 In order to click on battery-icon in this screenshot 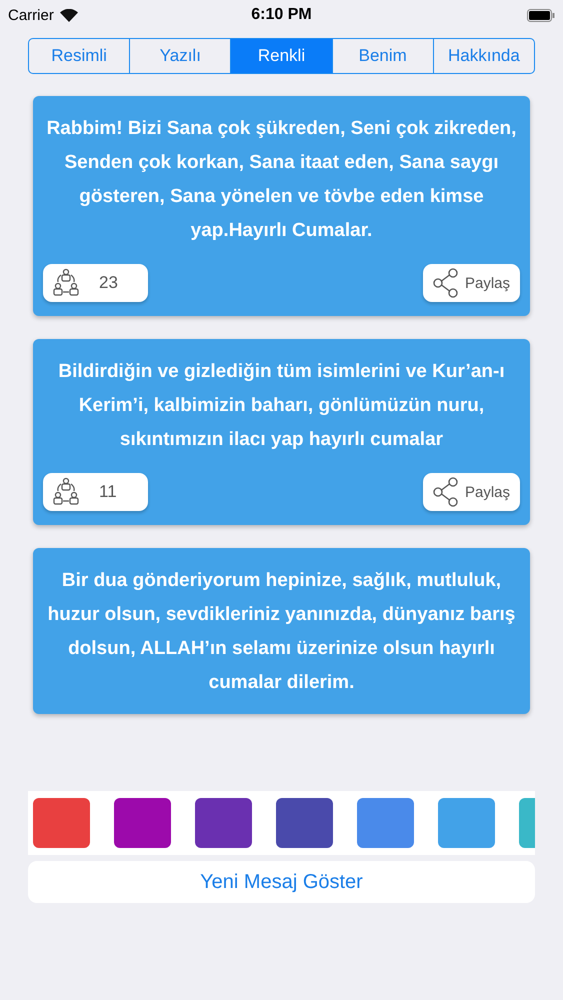, I will do `click(541, 15)`.